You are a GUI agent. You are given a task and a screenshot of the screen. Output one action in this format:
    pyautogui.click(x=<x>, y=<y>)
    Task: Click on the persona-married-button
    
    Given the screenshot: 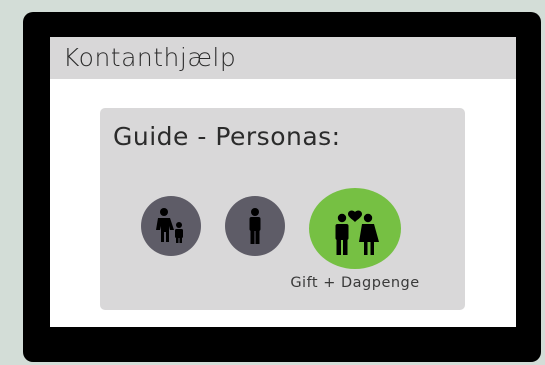 What is the action you would take?
    pyautogui.click(x=355, y=228)
    